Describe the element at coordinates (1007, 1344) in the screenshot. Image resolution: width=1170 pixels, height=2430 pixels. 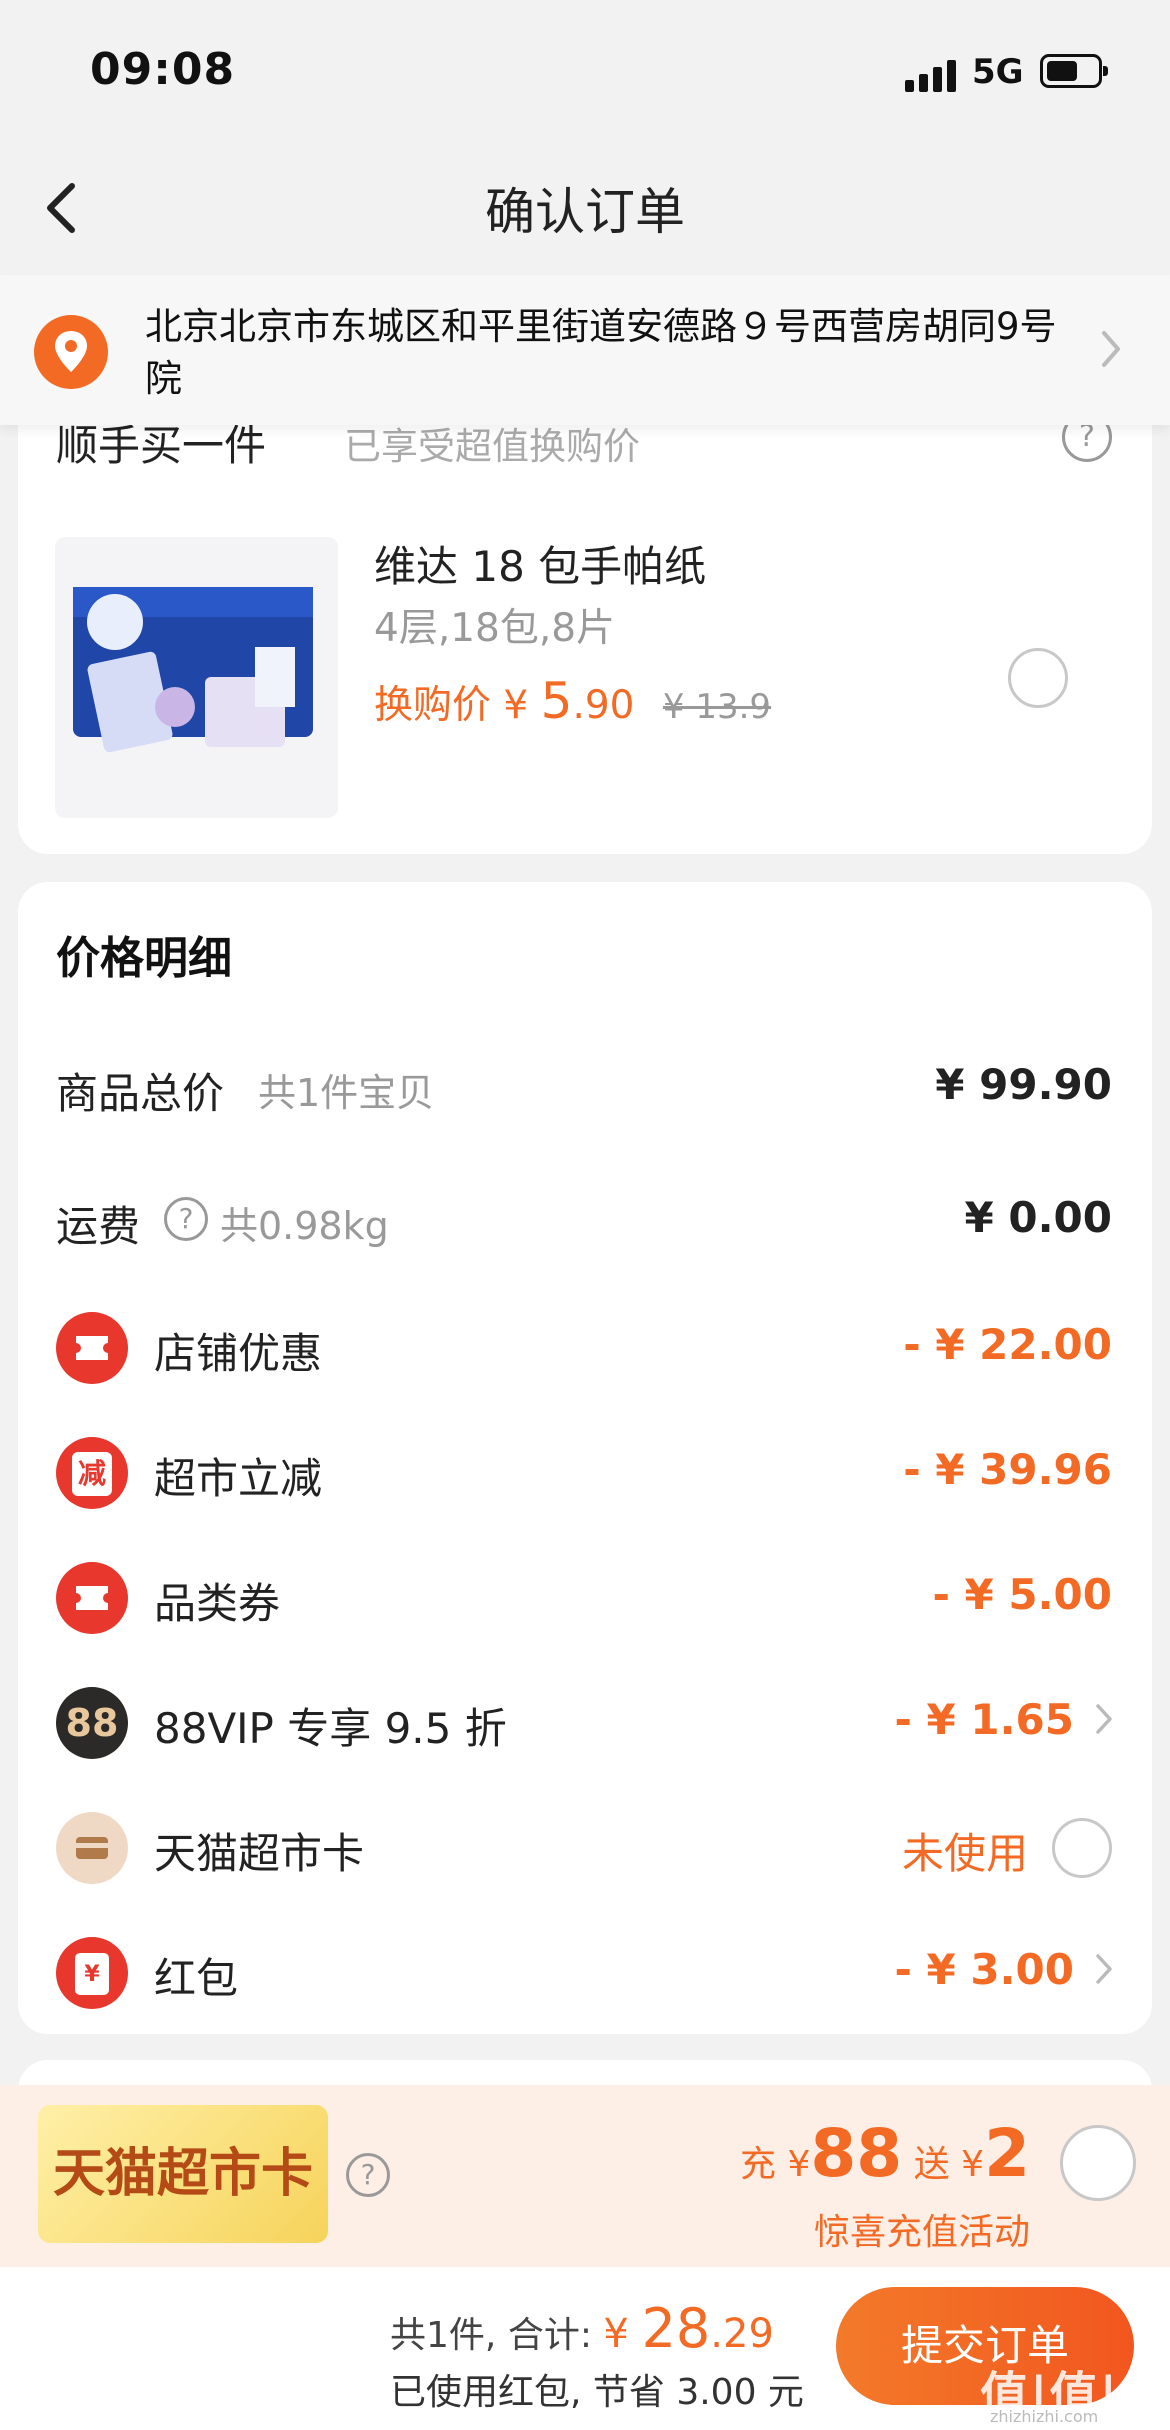
I see `discount-value: - ¥ 22.00` at that location.